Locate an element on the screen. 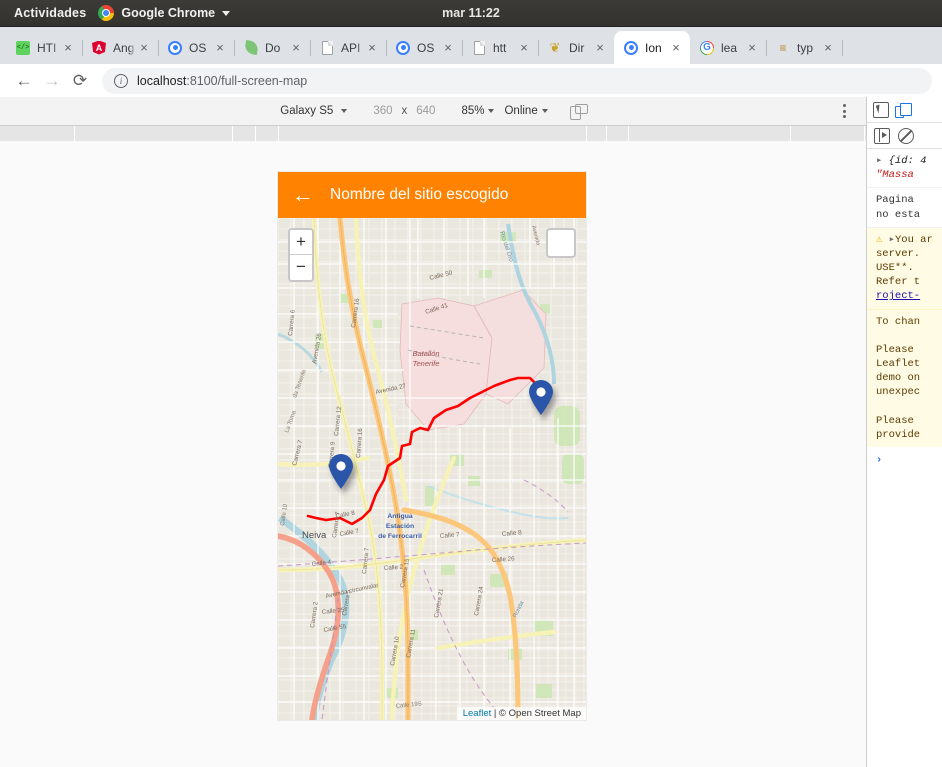 This screenshot has width=942, height=767. console-sidebar-icon is located at coordinates (882, 135).